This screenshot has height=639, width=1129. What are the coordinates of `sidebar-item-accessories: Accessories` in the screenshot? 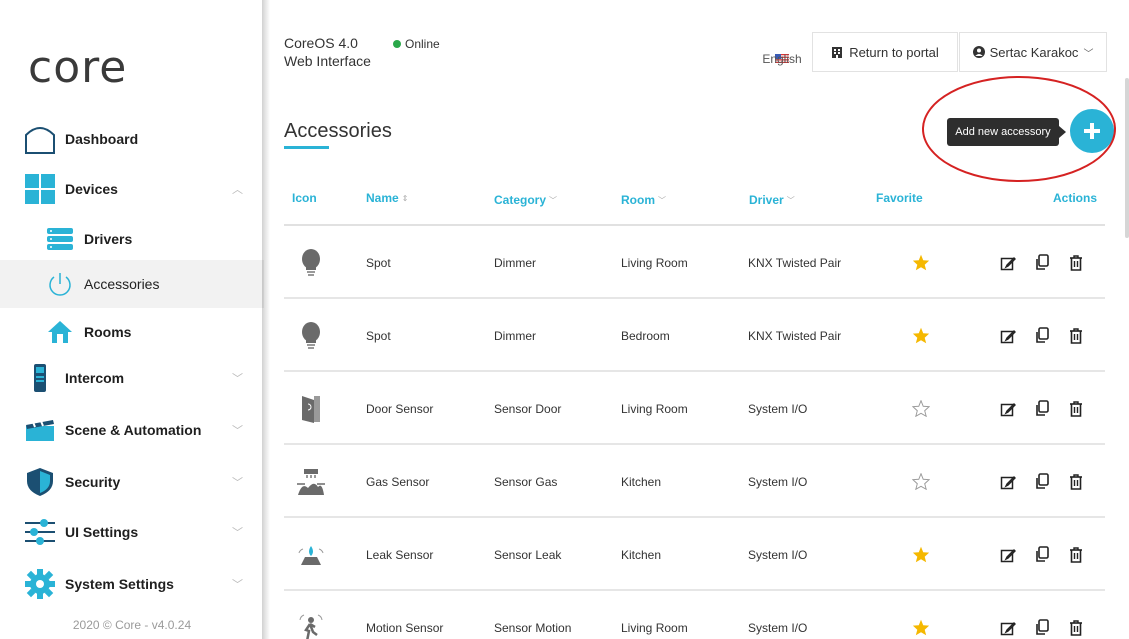 It's located at (132, 284).